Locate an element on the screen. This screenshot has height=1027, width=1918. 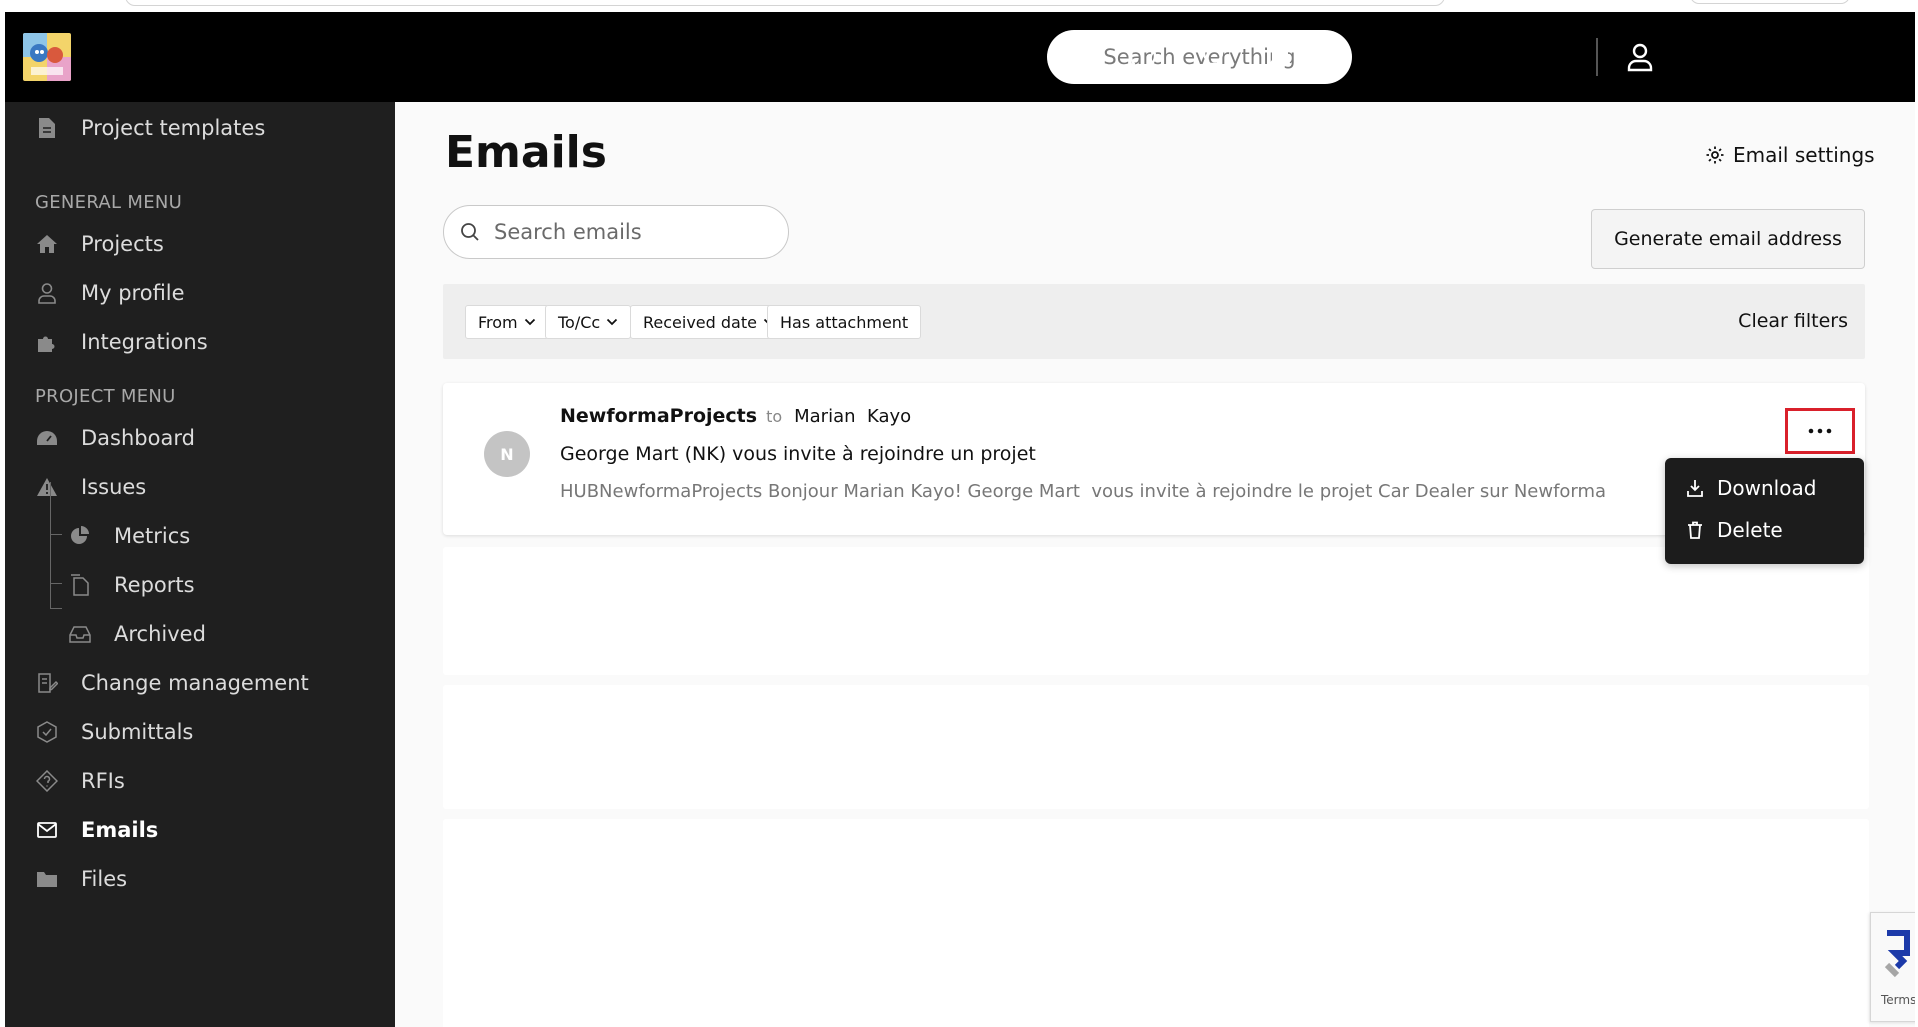
download-icon is located at coordinates (1695, 488).